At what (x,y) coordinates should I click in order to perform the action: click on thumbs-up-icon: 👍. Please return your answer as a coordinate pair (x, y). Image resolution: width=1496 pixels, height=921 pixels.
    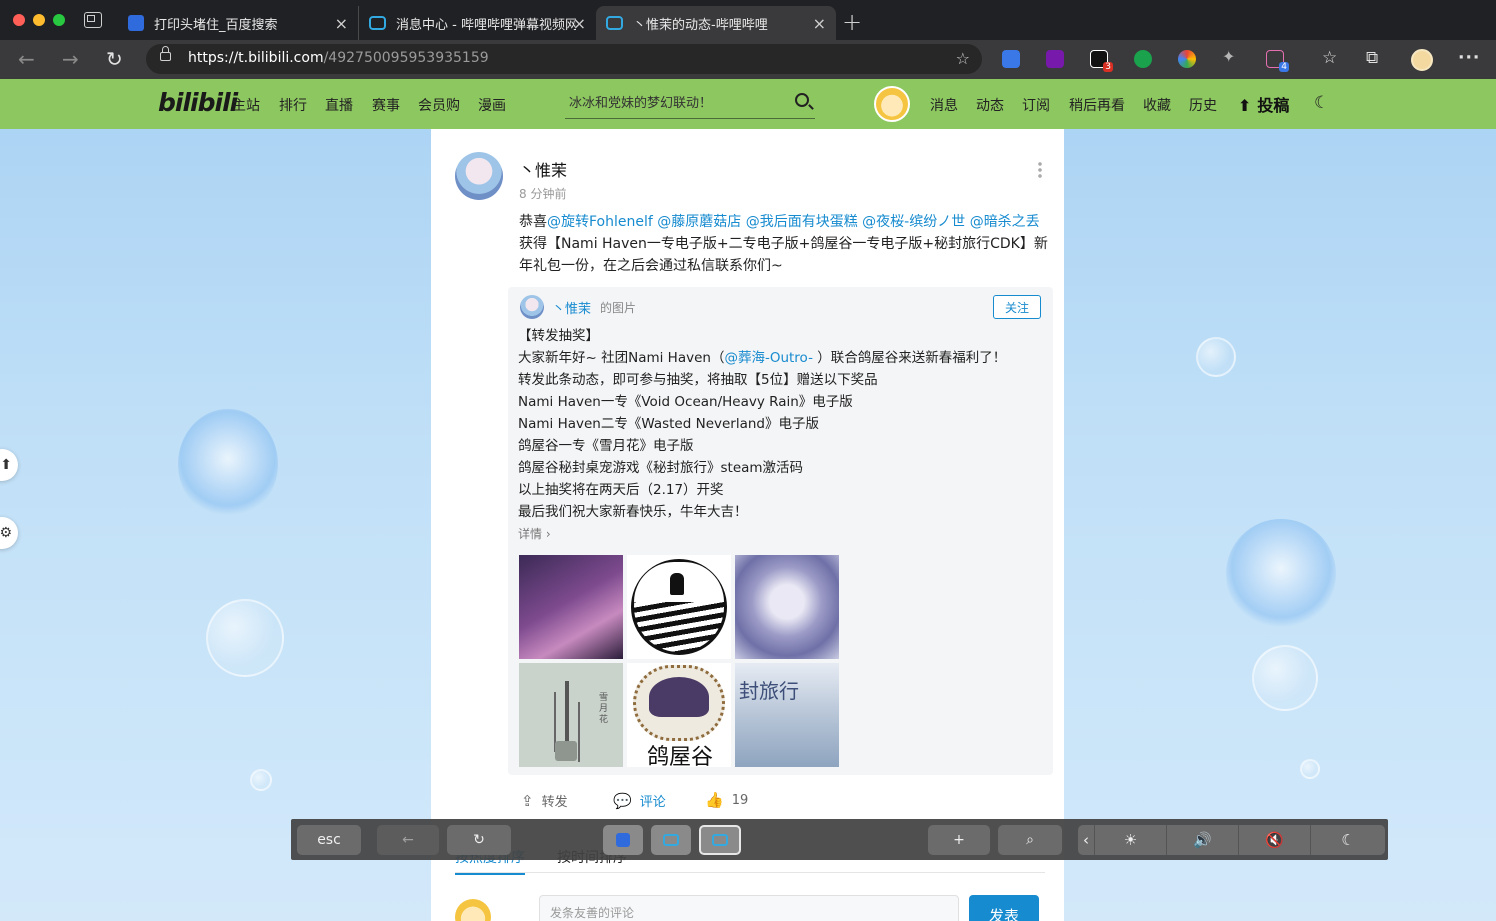
    Looking at the image, I should click on (714, 800).